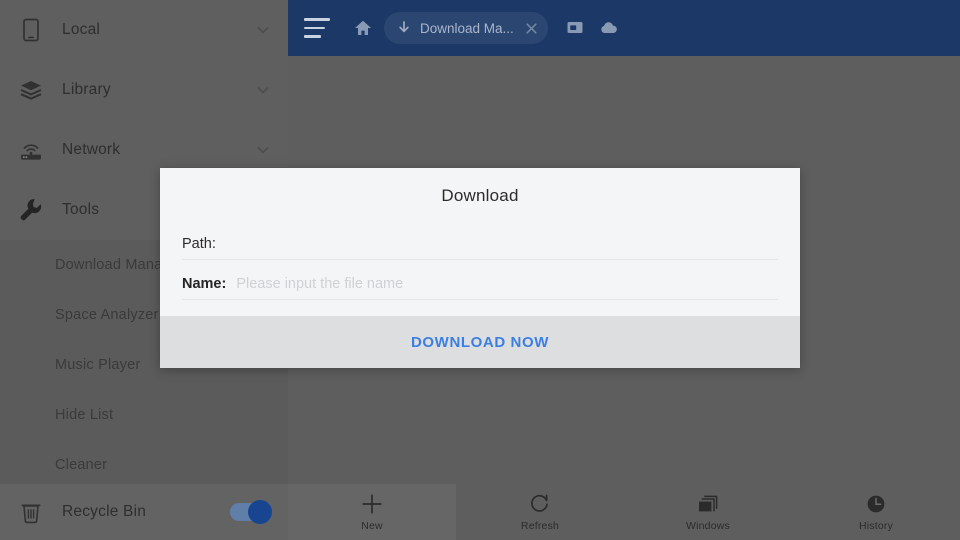 The height and width of the screenshot is (540, 960). I want to click on bottom-item-history: History, so click(876, 512).